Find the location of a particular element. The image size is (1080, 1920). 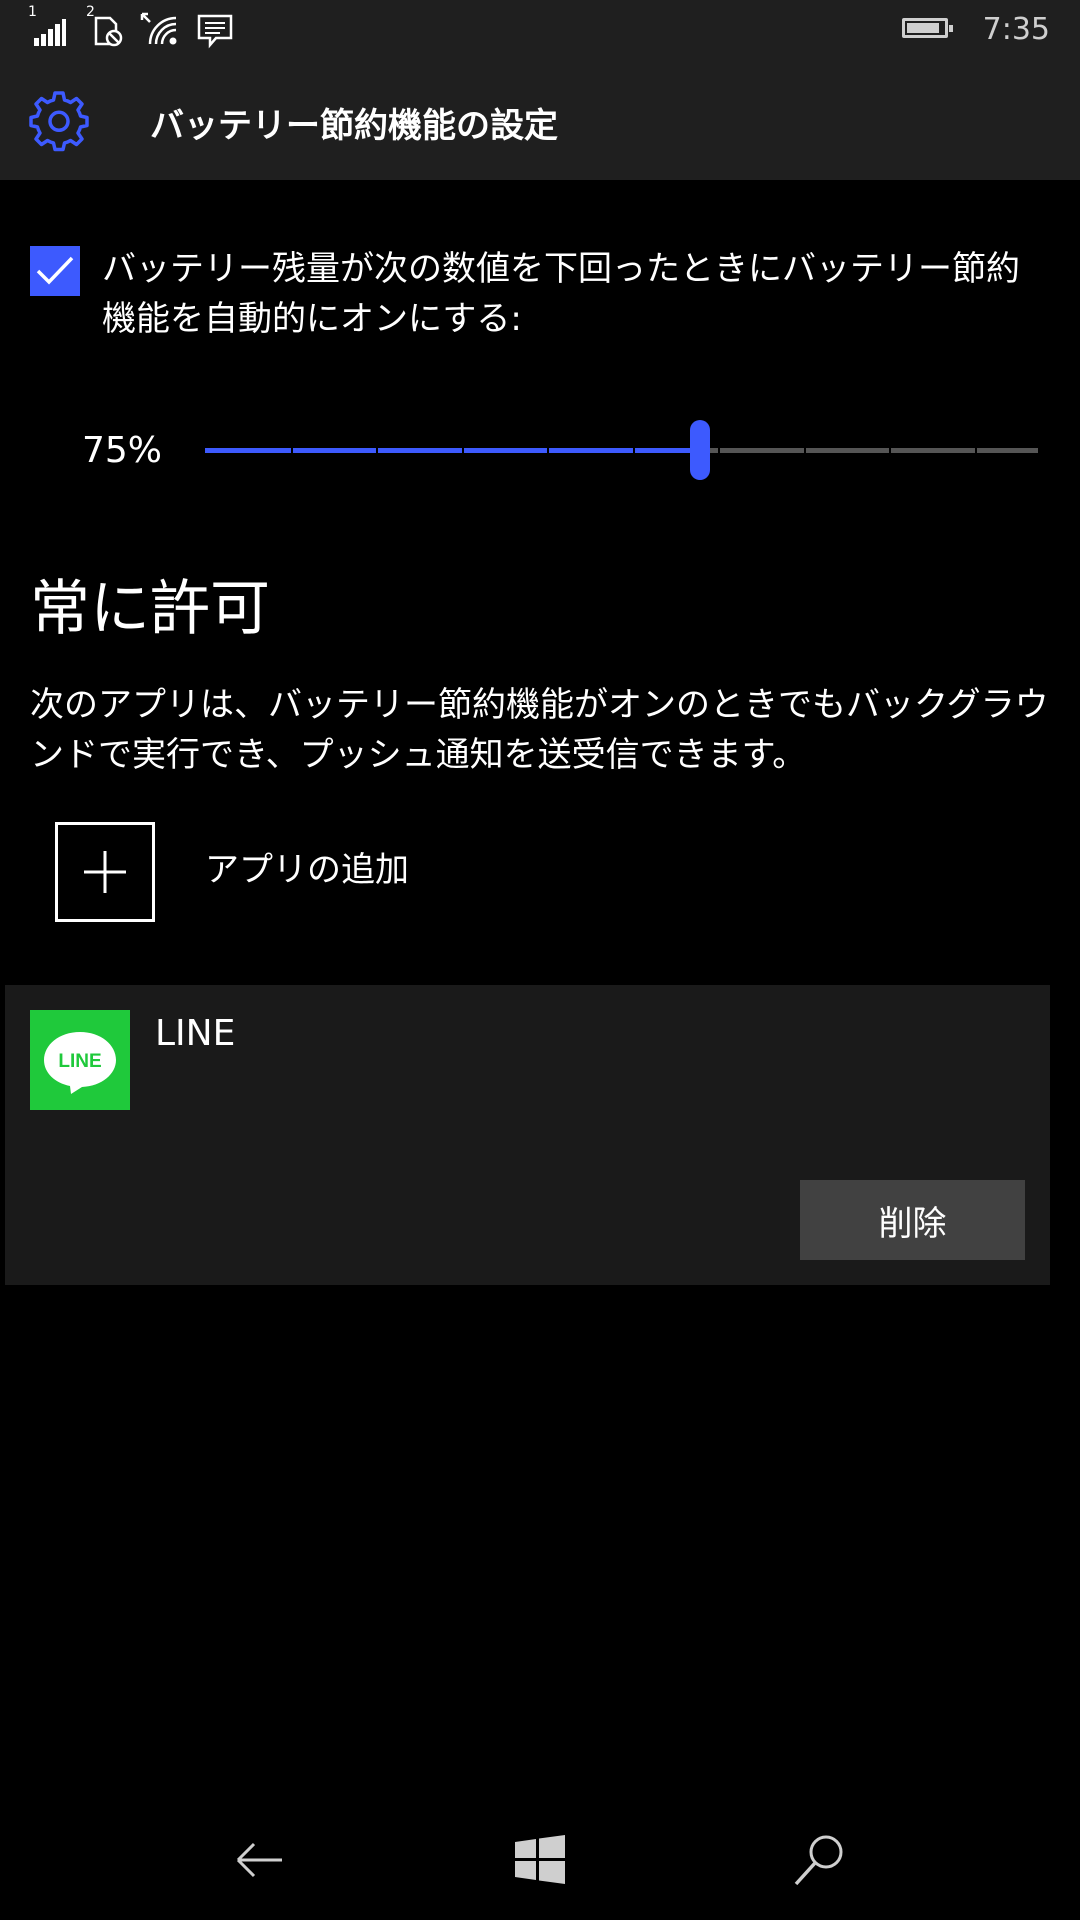

line-logo-text: LINE is located at coordinates (79, 1061).